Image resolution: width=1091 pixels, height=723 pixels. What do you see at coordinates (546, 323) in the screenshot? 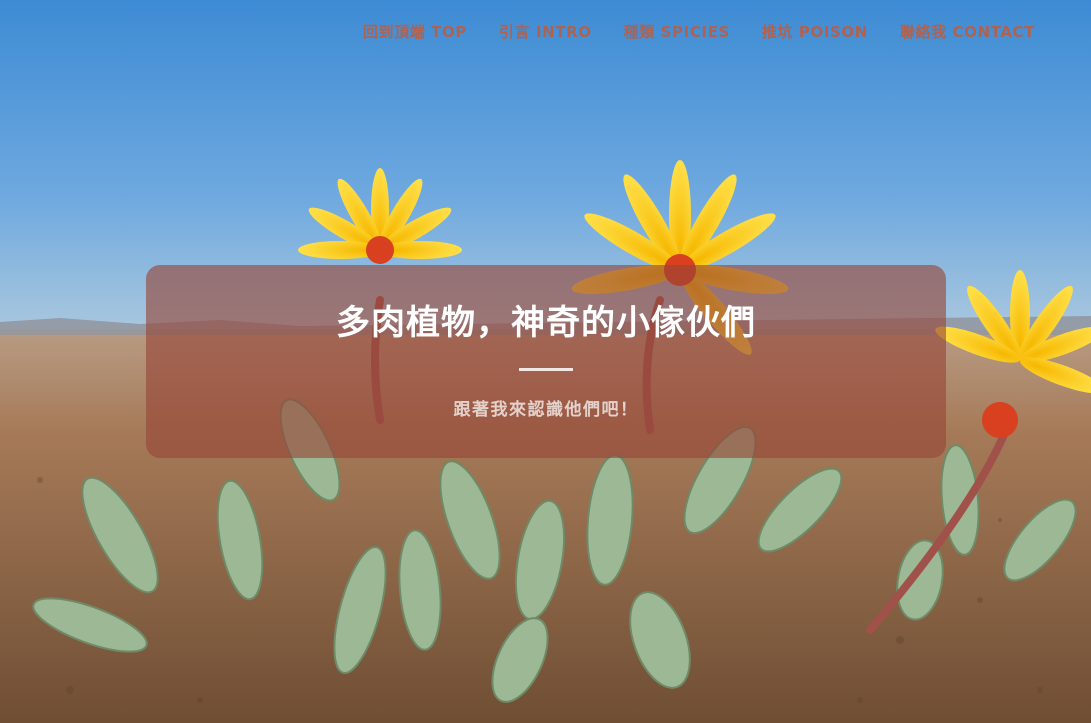
I see `hero-title: 多肉植物，神奇的小傢伙們` at bounding box center [546, 323].